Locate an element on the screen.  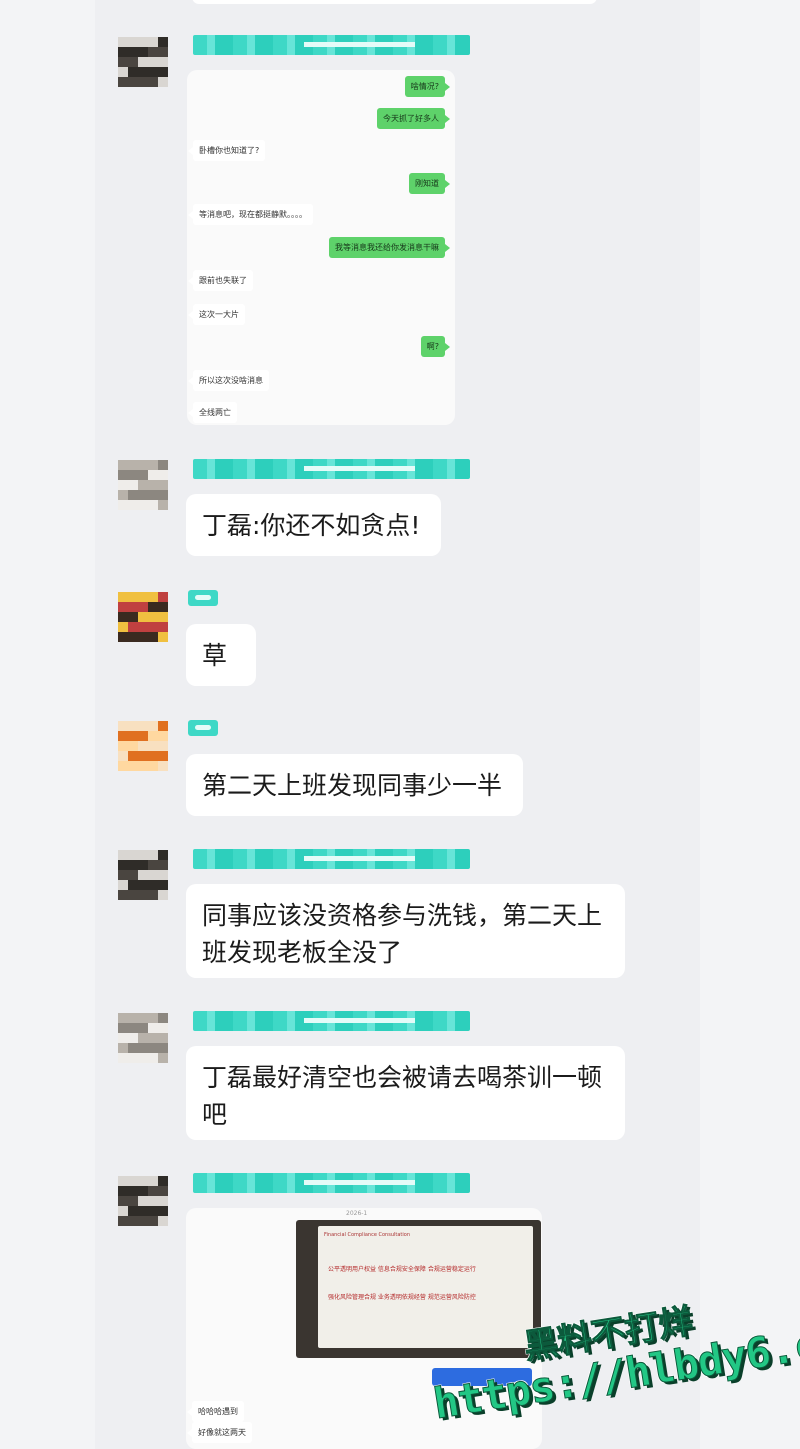
mini-message: 啥情况? is located at coordinates (427, 86).